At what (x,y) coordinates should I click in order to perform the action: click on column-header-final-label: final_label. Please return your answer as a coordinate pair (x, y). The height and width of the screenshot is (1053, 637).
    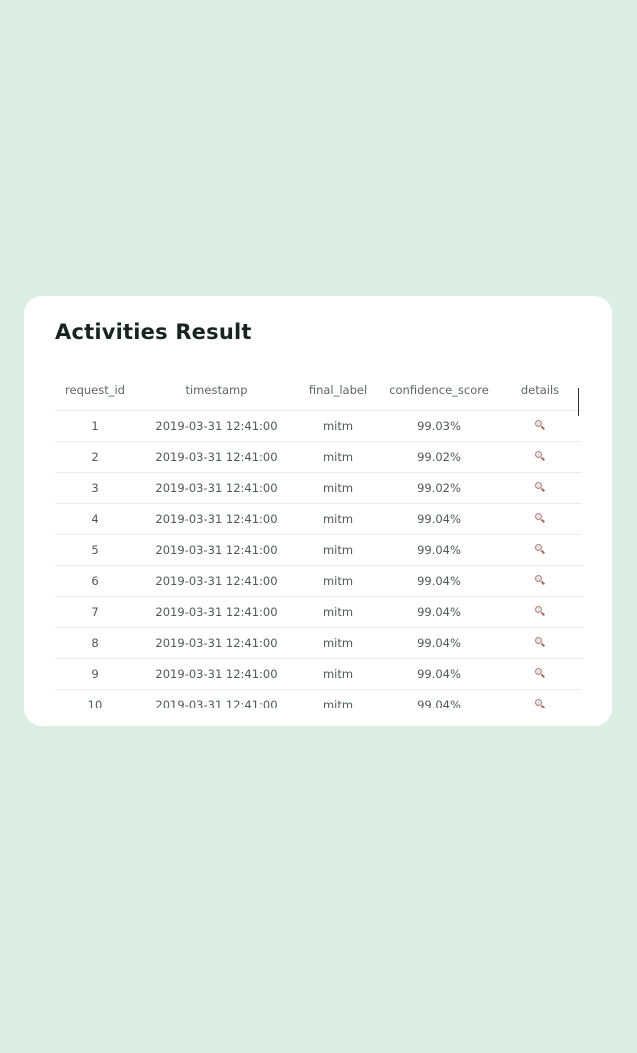
    Looking at the image, I should click on (338, 390).